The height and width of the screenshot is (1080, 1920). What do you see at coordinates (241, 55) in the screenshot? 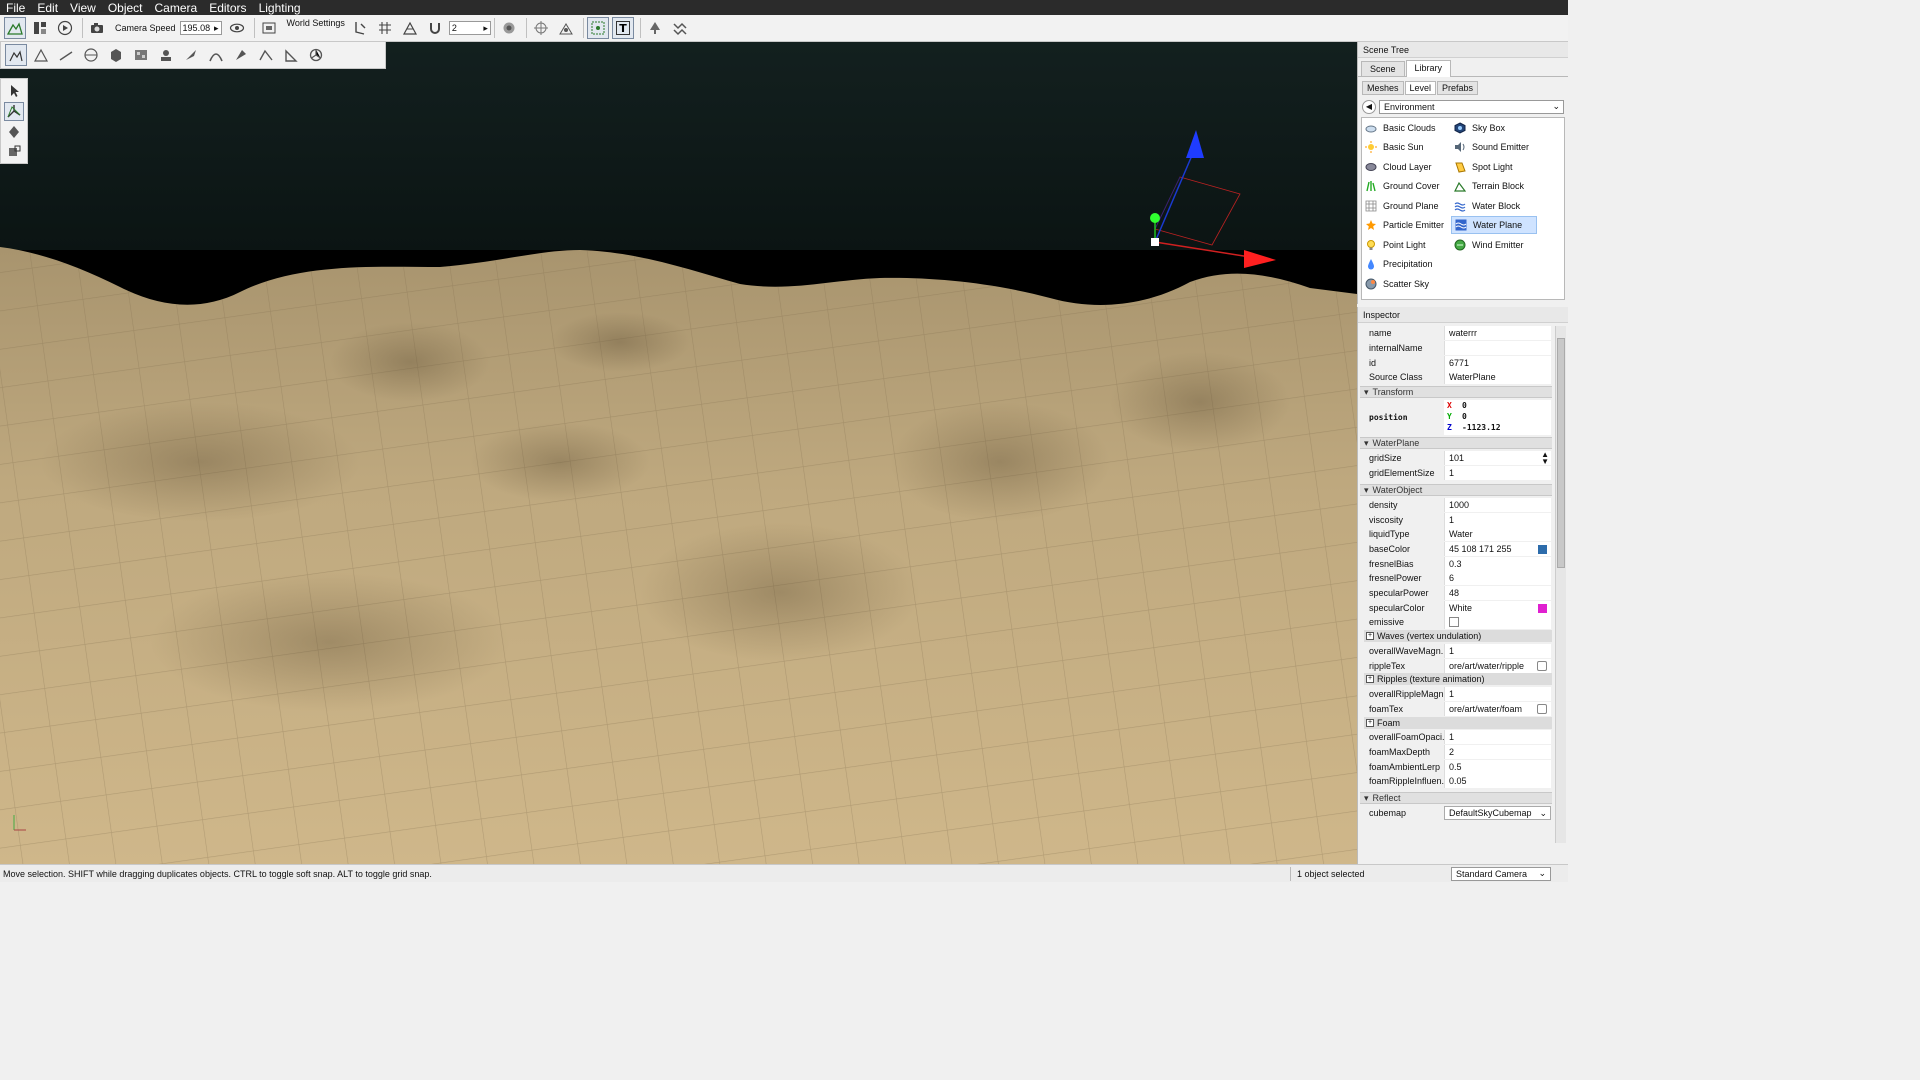
I see `set-height-icon` at bounding box center [241, 55].